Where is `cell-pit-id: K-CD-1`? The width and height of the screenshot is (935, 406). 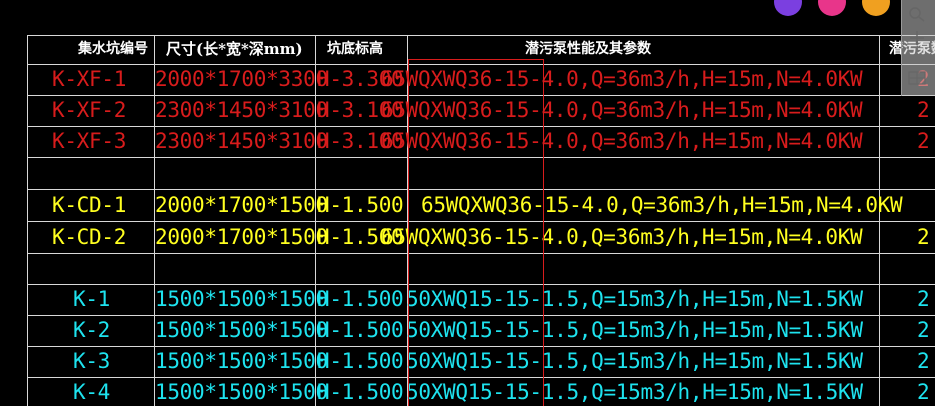
cell-pit-id: K-CD-1 is located at coordinates (89, 205).